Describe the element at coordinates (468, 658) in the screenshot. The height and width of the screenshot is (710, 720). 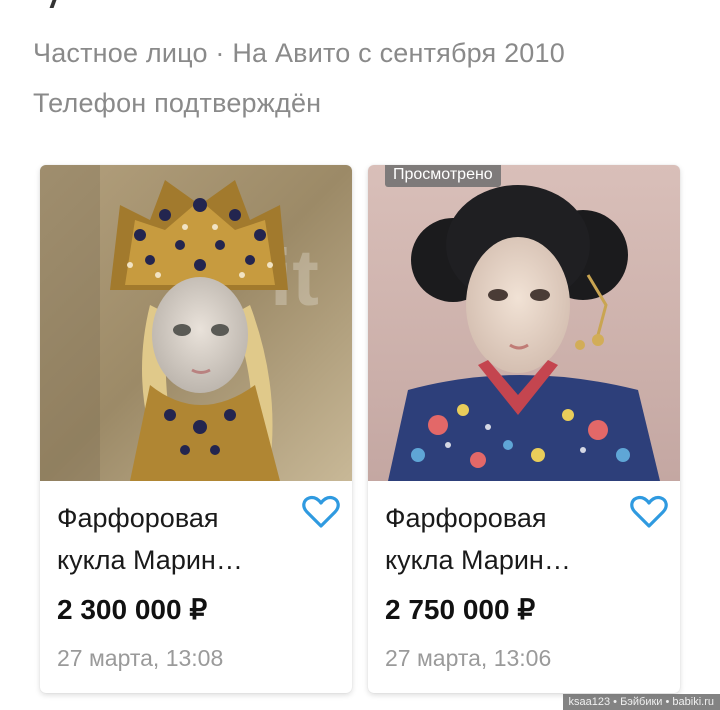
I see `listing-date: 27 марта, 13:06` at that location.